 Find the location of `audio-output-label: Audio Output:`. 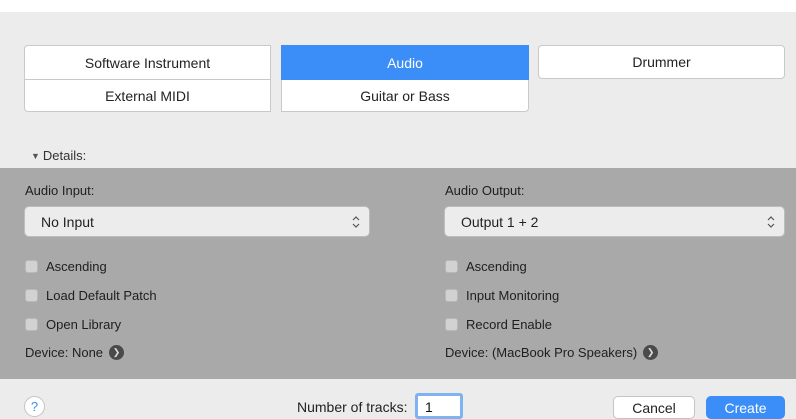

audio-output-label: Audio Output: is located at coordinates (485, 190).